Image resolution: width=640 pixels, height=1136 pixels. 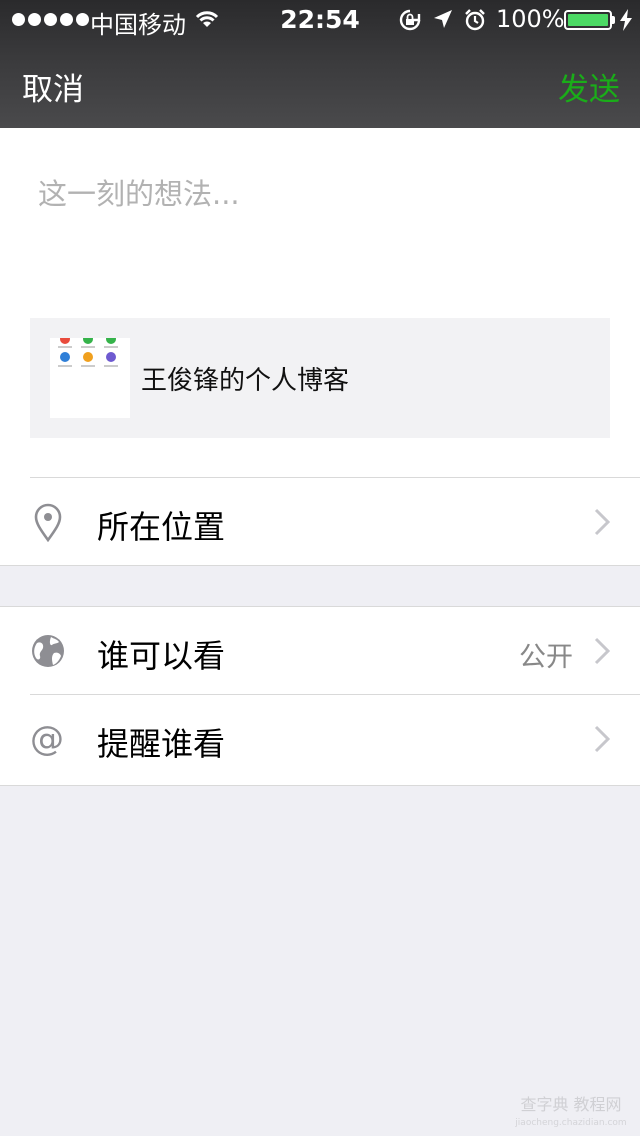 I want to click on thought-input, so click(x=318, y=194).